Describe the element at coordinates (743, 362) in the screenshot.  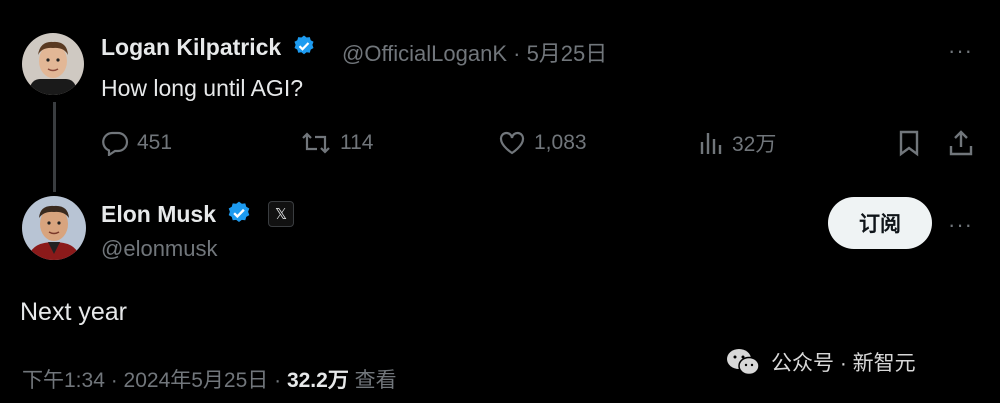
I see `wechat-icon` at that location.